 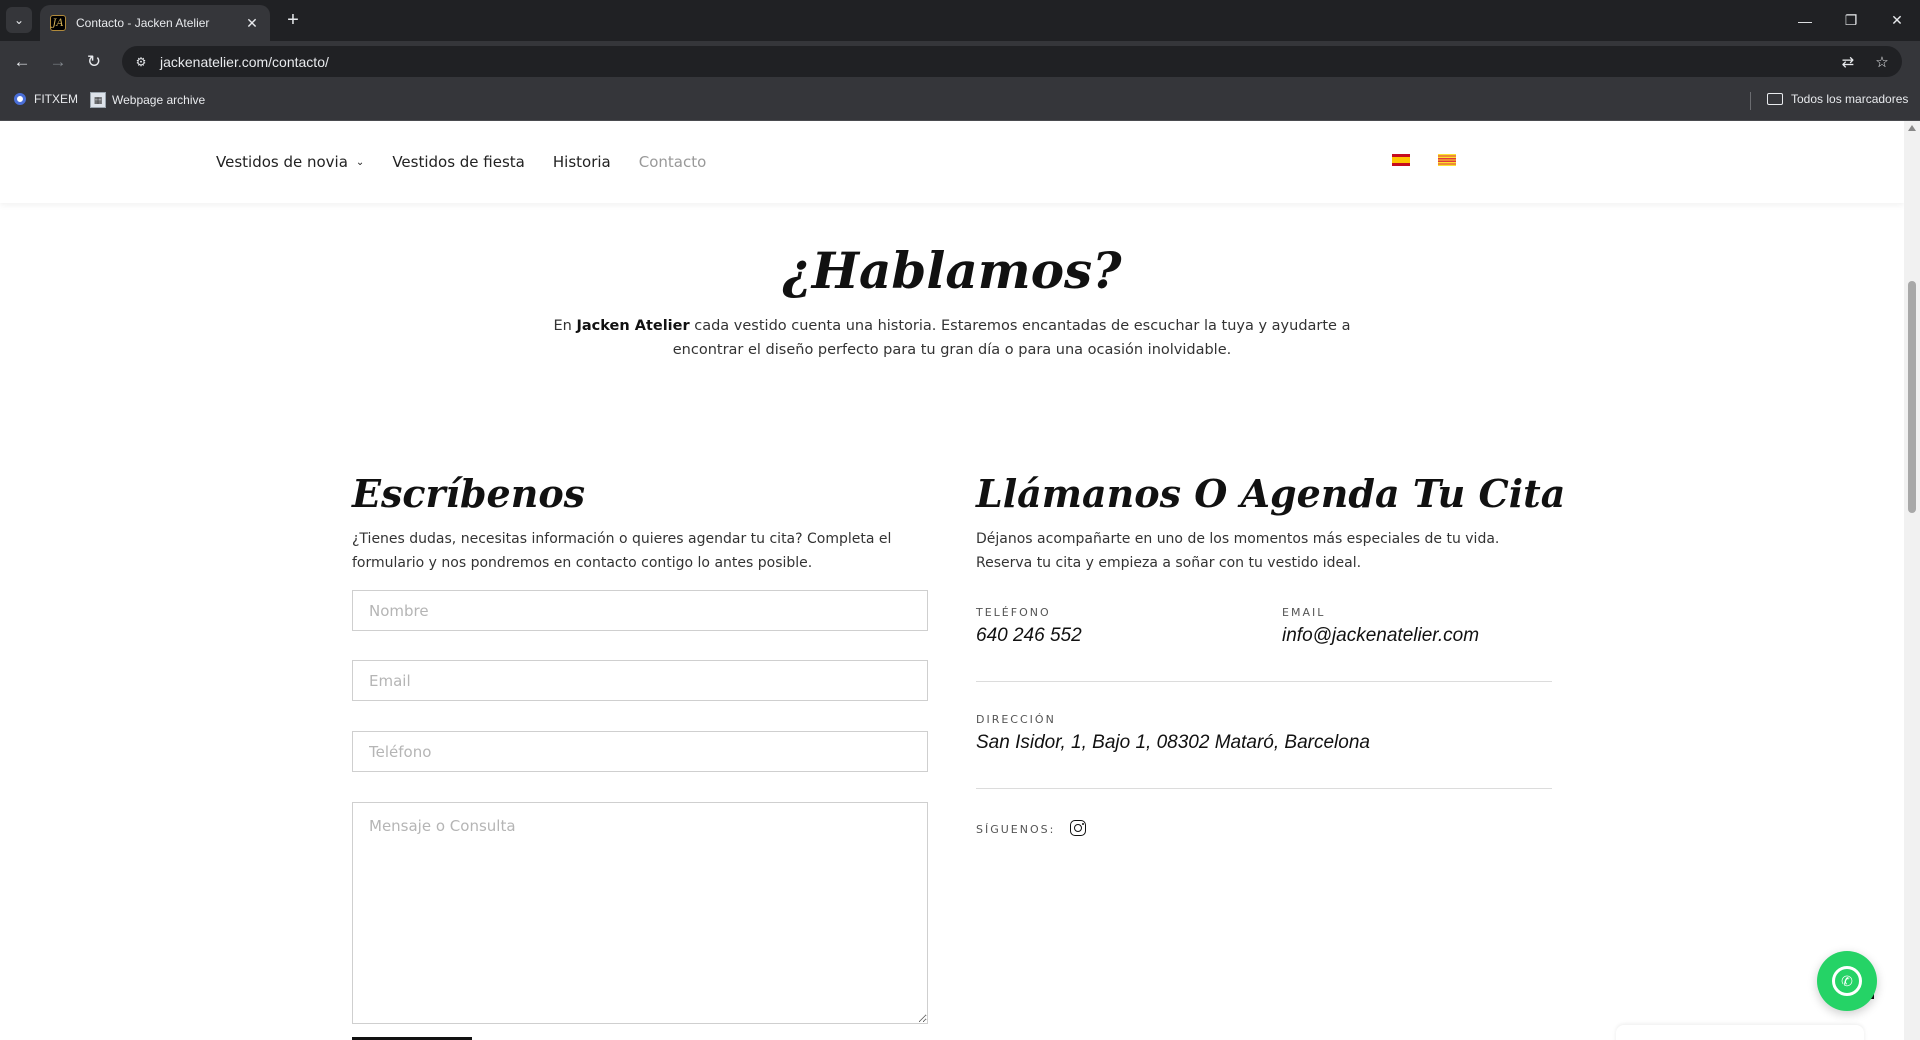 I want to click on email-label: EMAIL, so click(x=1304, y=612).